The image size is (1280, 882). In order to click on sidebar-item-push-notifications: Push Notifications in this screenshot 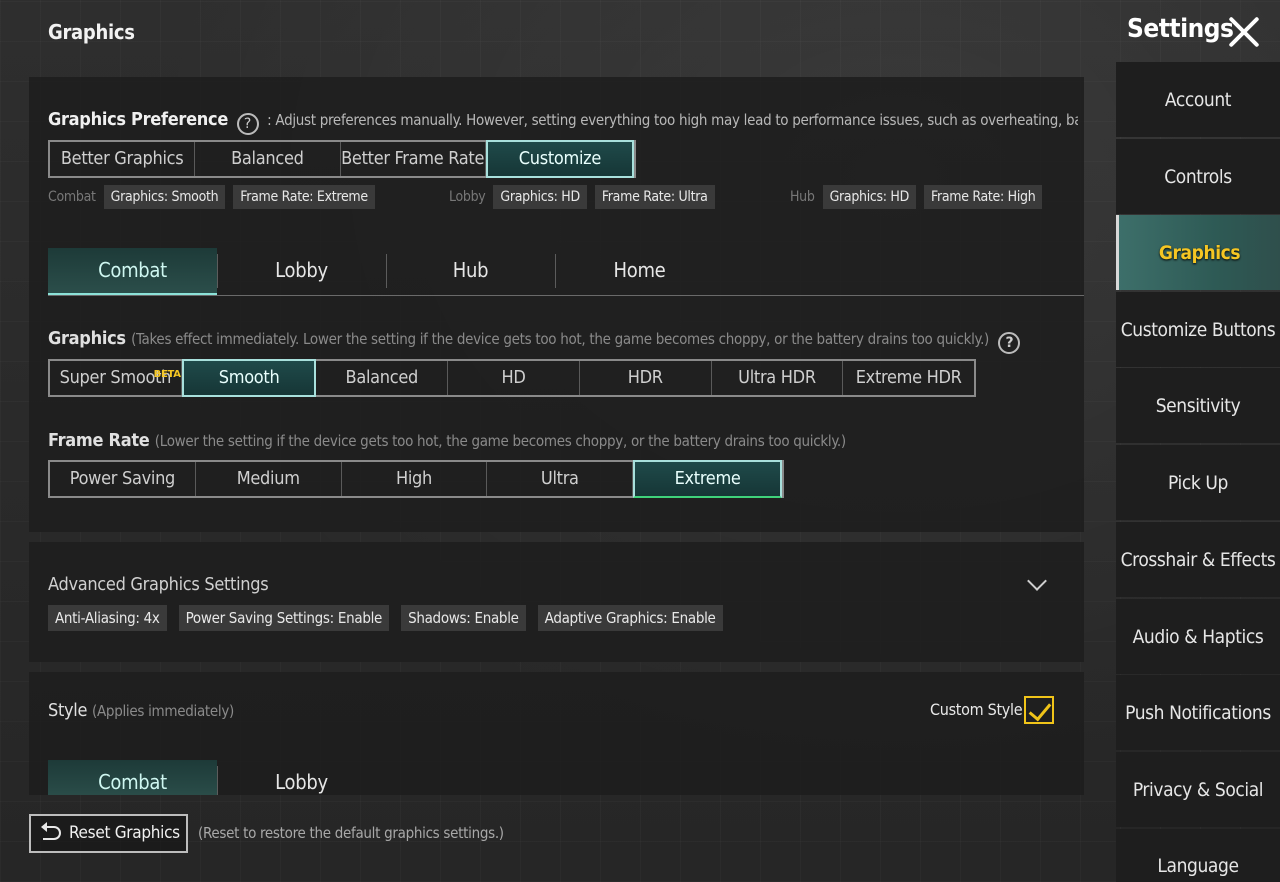, I will do `click(1198, 712)`.